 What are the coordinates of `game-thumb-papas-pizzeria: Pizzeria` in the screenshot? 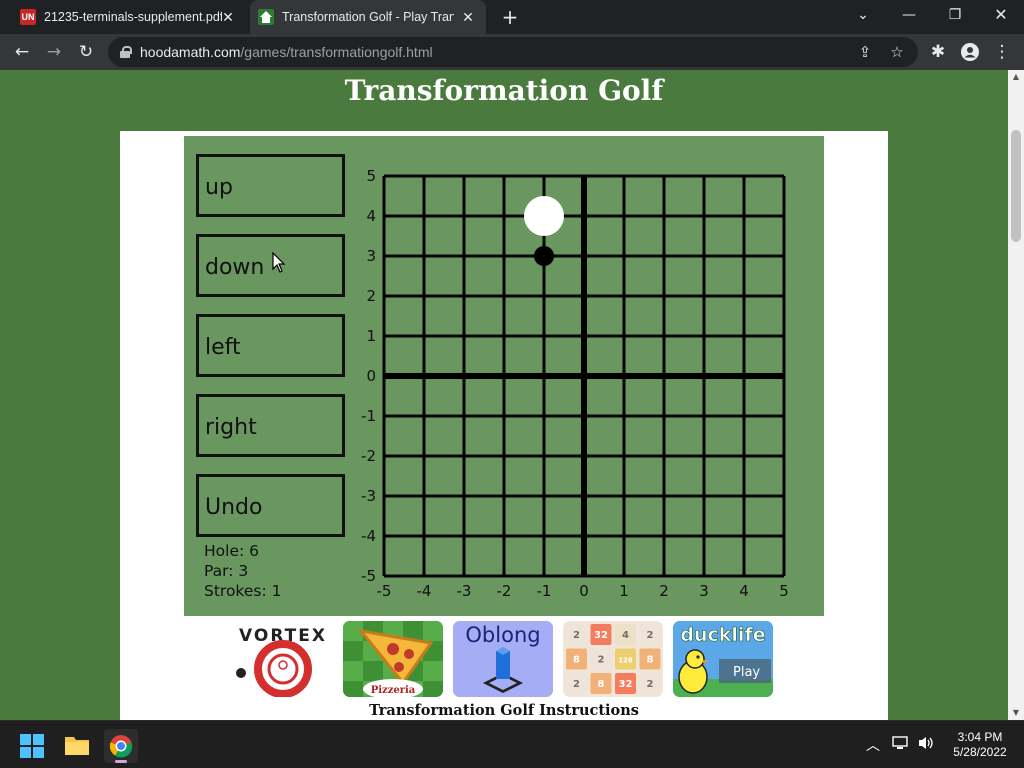 It's located at (393, 659).